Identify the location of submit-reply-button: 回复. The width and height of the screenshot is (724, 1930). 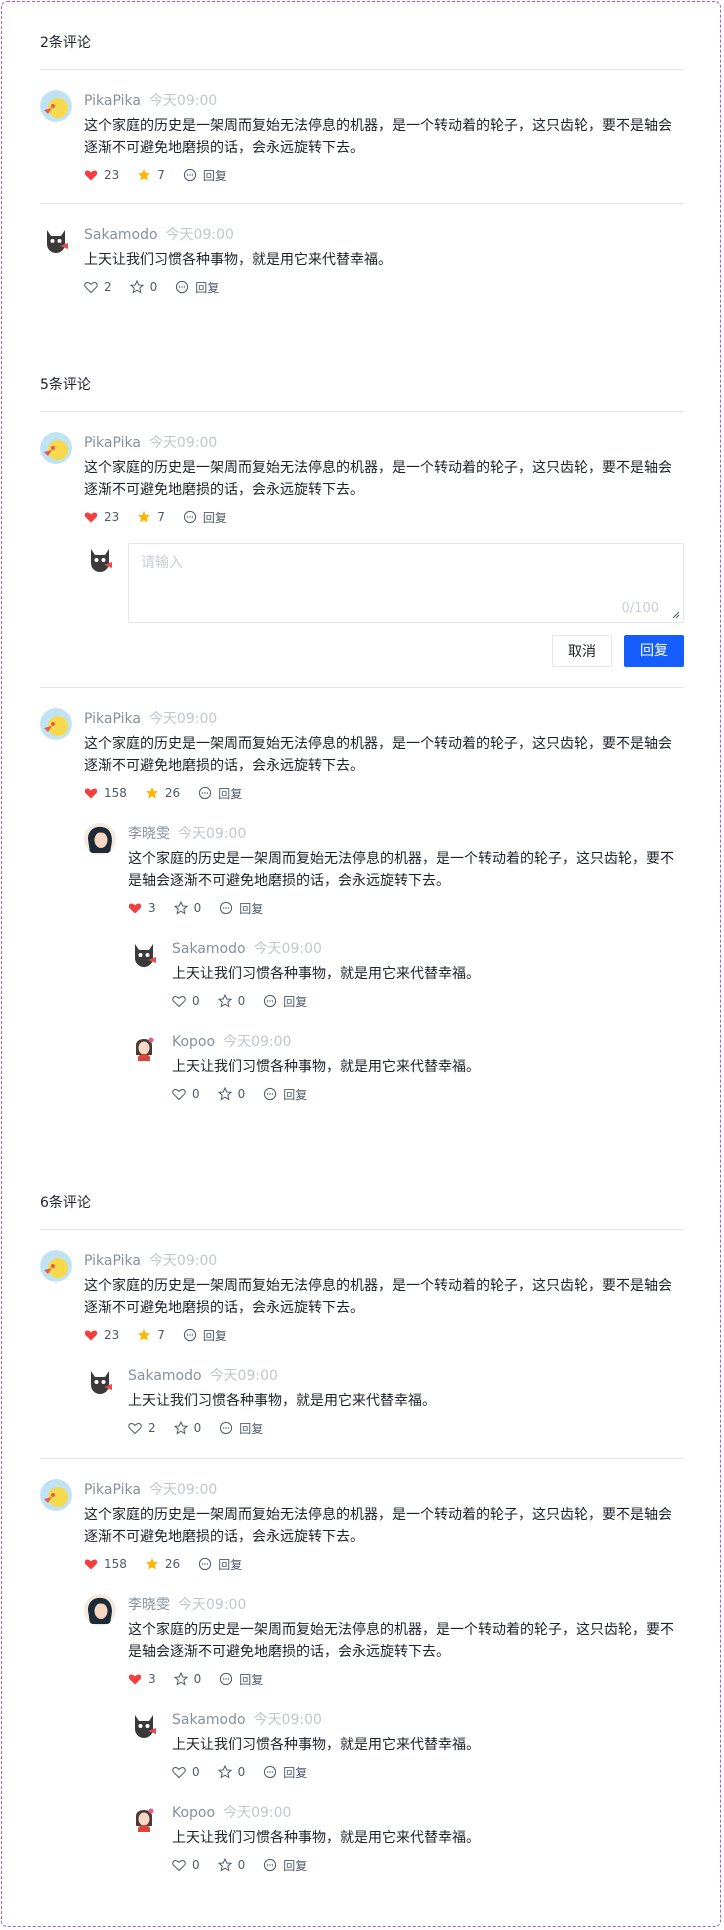
(654, 651).